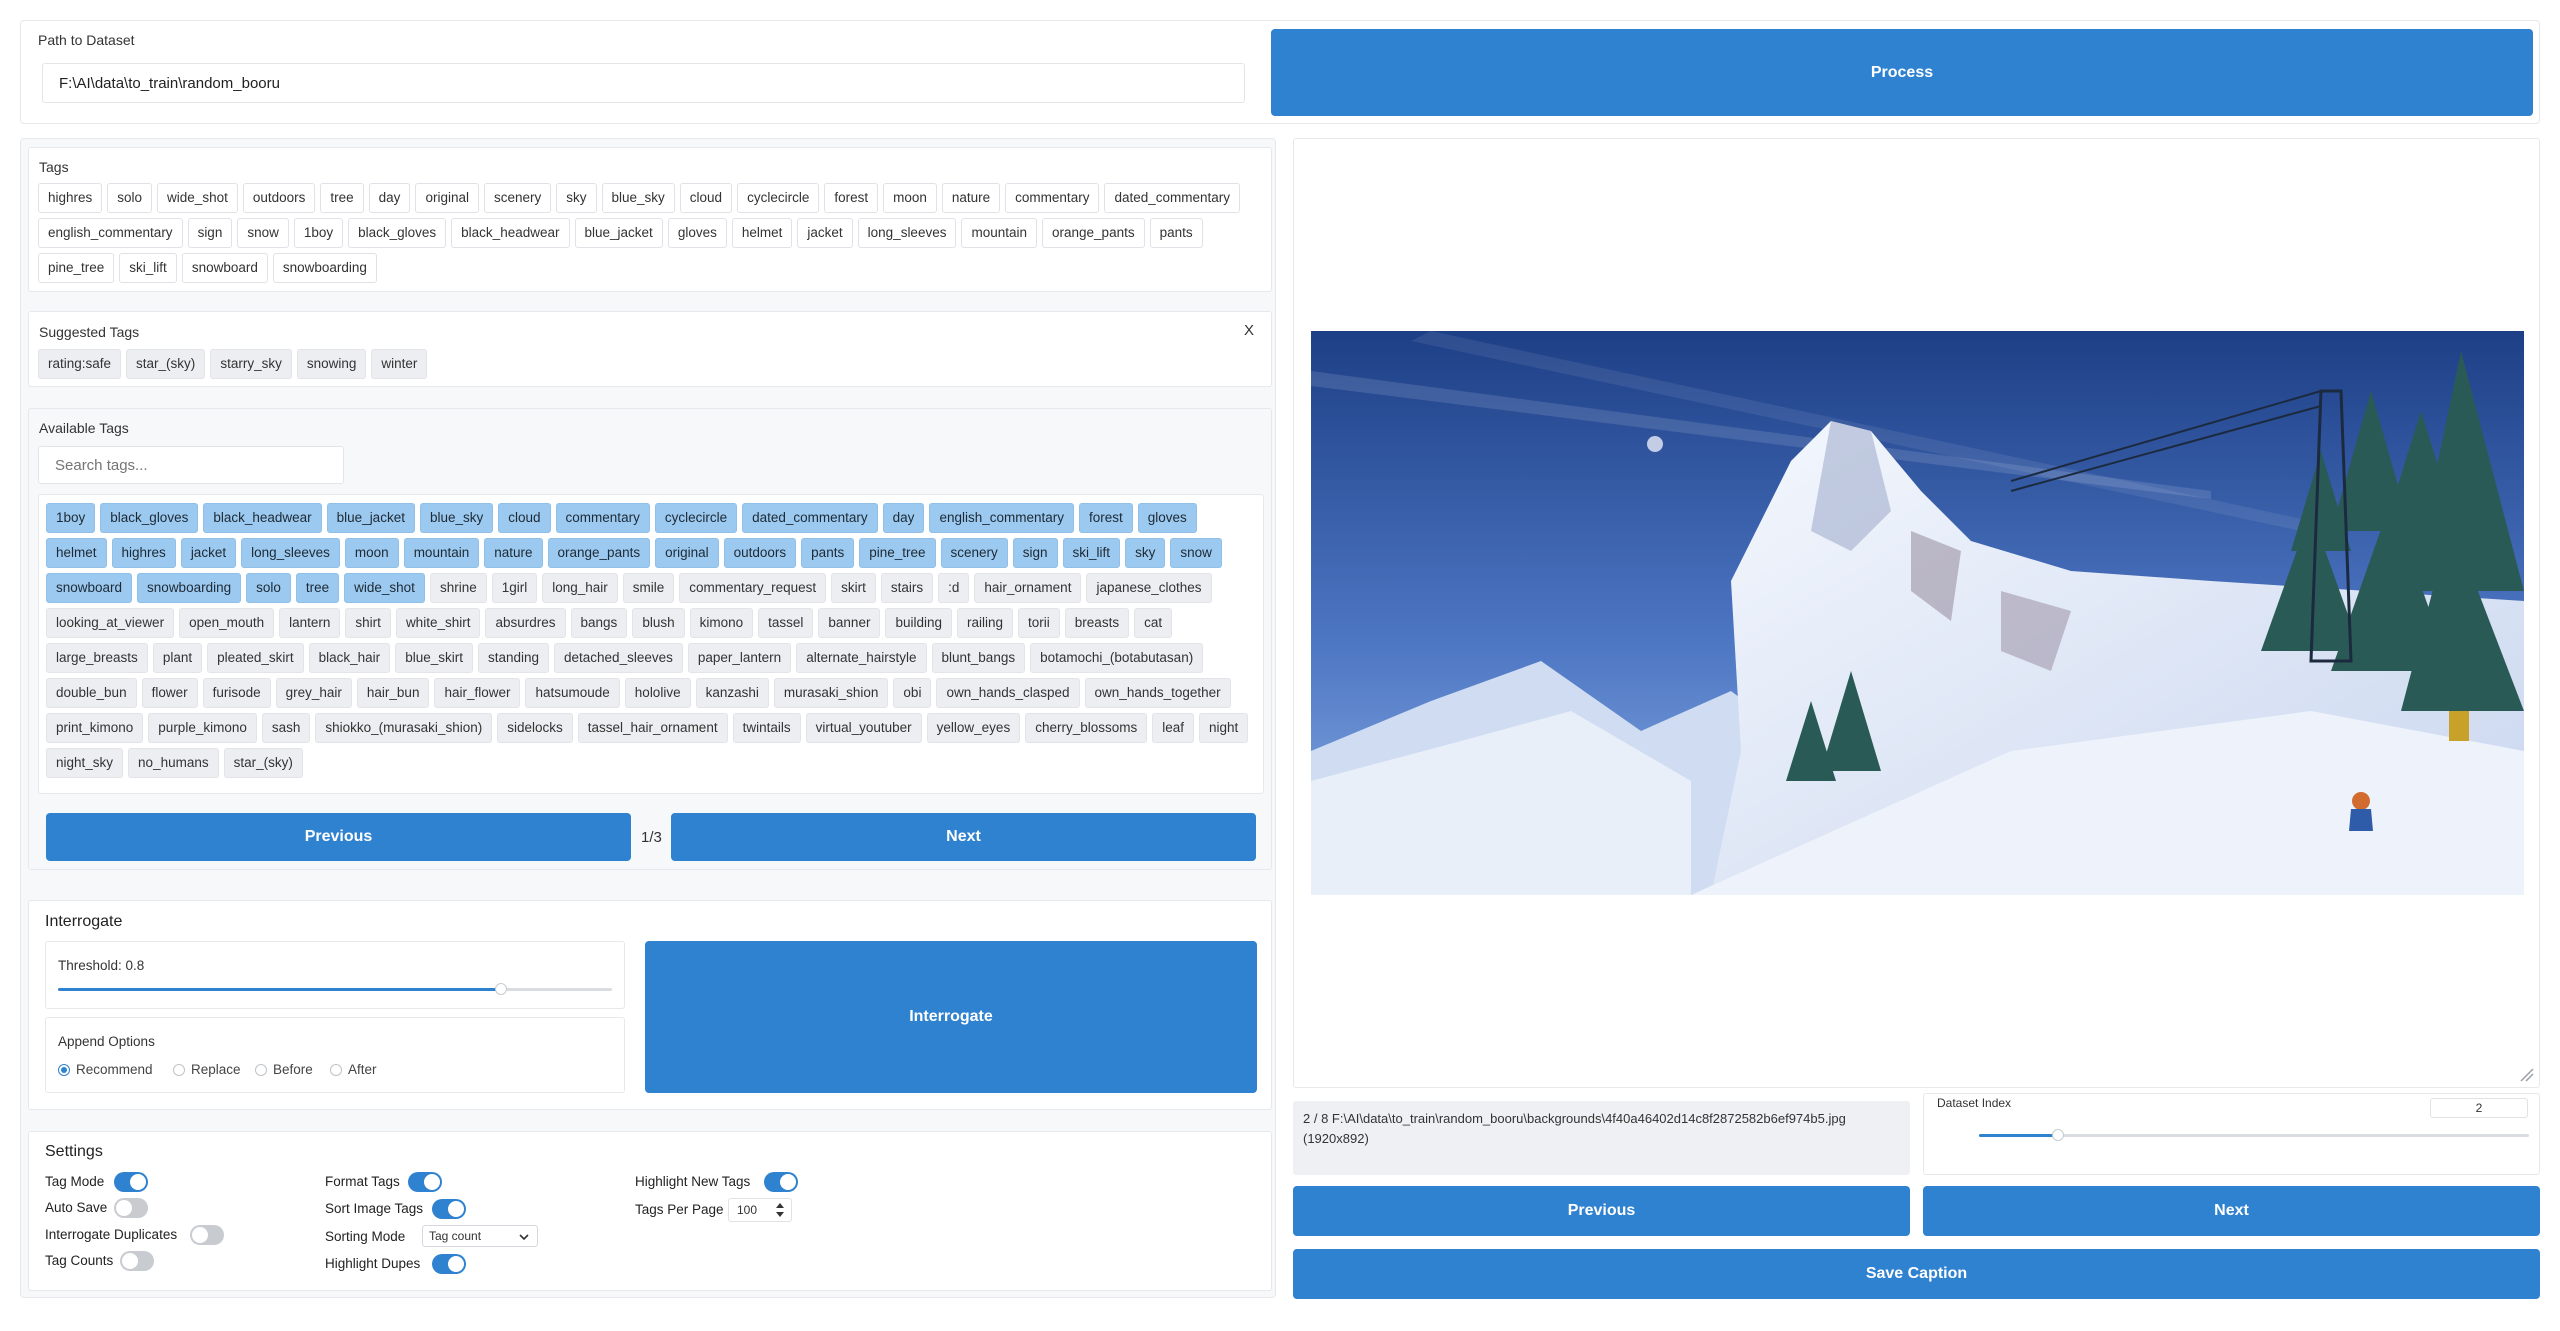 The image size is (2560, 1331). What do you see at coordinates (828, 553) in the screenshot?
I see `available-tag-selected: pants` at bounding box center [828, 553].